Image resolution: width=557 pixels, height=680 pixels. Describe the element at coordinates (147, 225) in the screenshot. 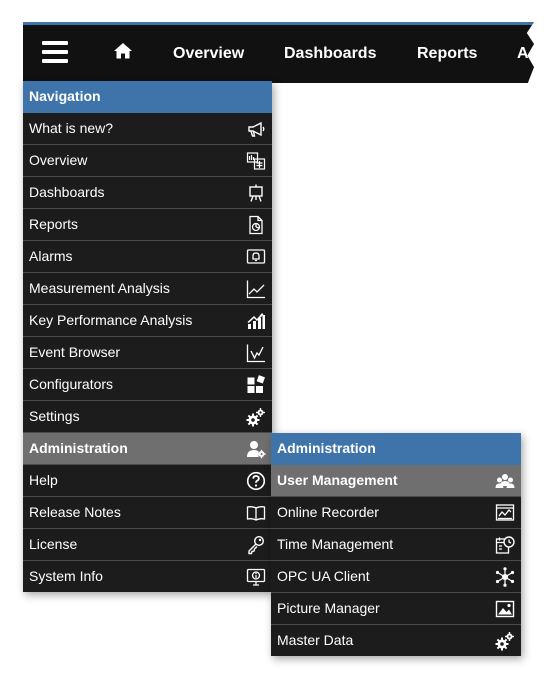

I see `menu-item-reports: Reports` at that location.